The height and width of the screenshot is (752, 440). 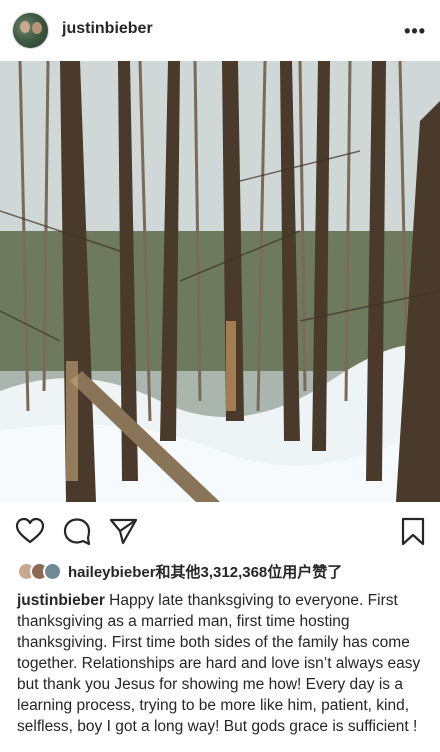 I want to click on send-icon, so click(x=123, y=531).